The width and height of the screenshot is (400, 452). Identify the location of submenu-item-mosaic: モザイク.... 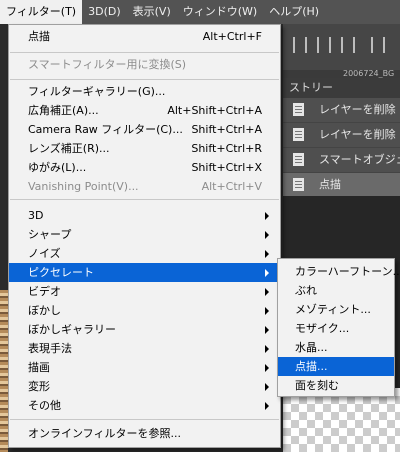
(336, 328).